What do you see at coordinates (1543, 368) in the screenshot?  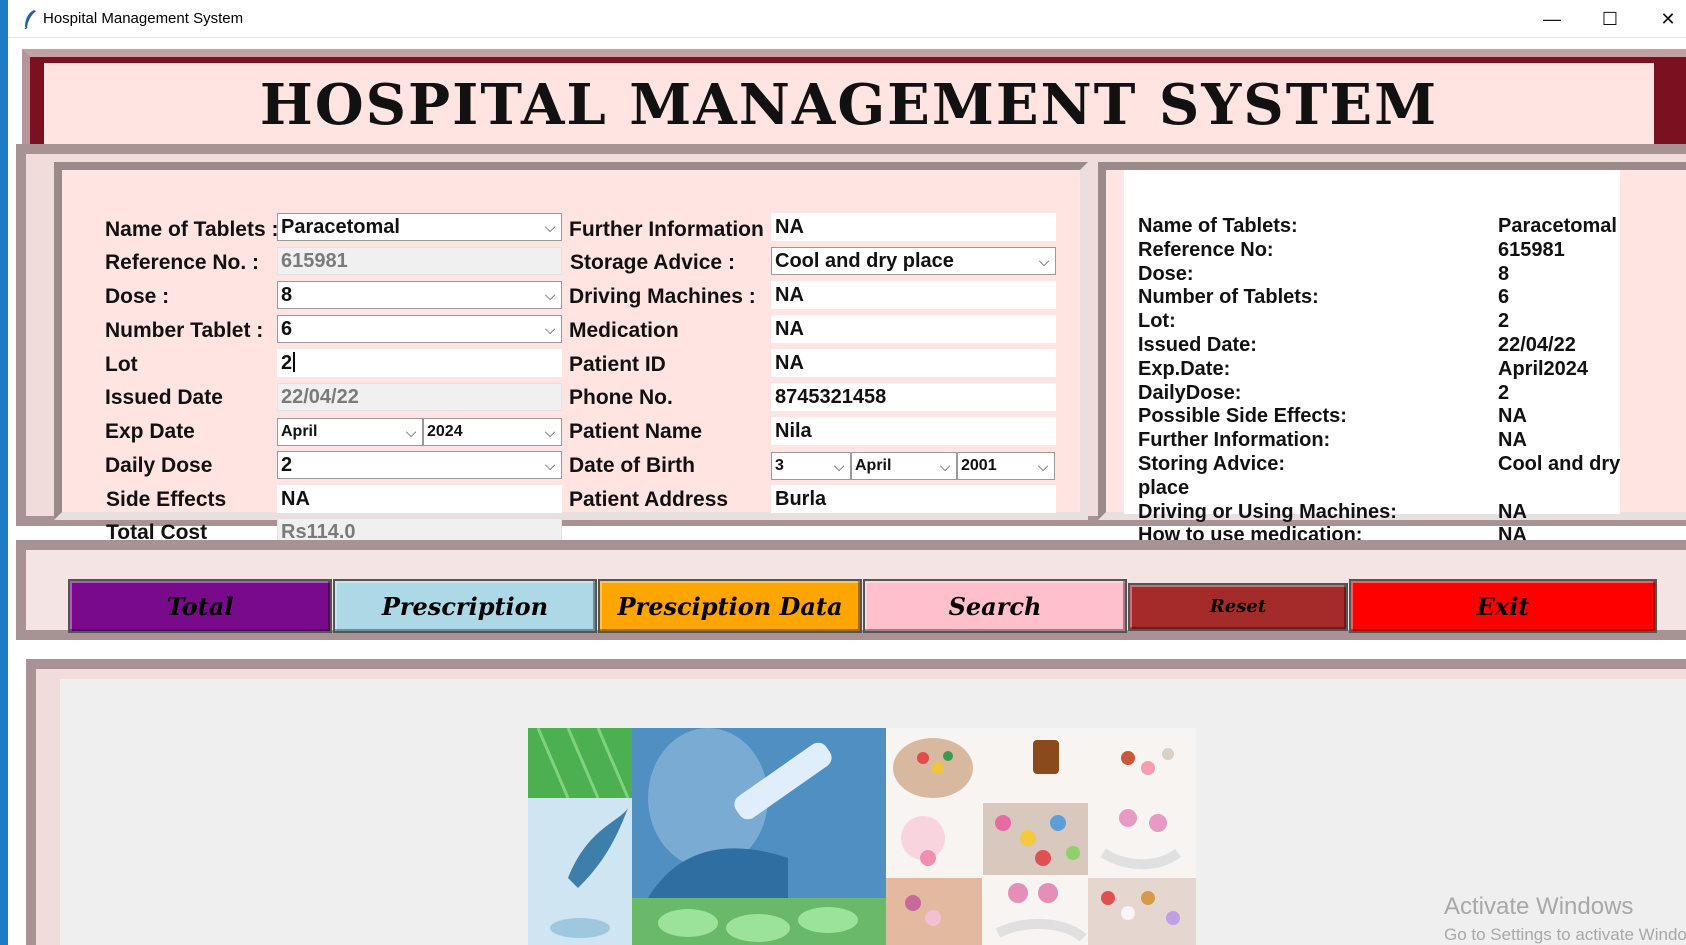 I see `prescription-row-value: April2024` at bounding box center [1543, 368].